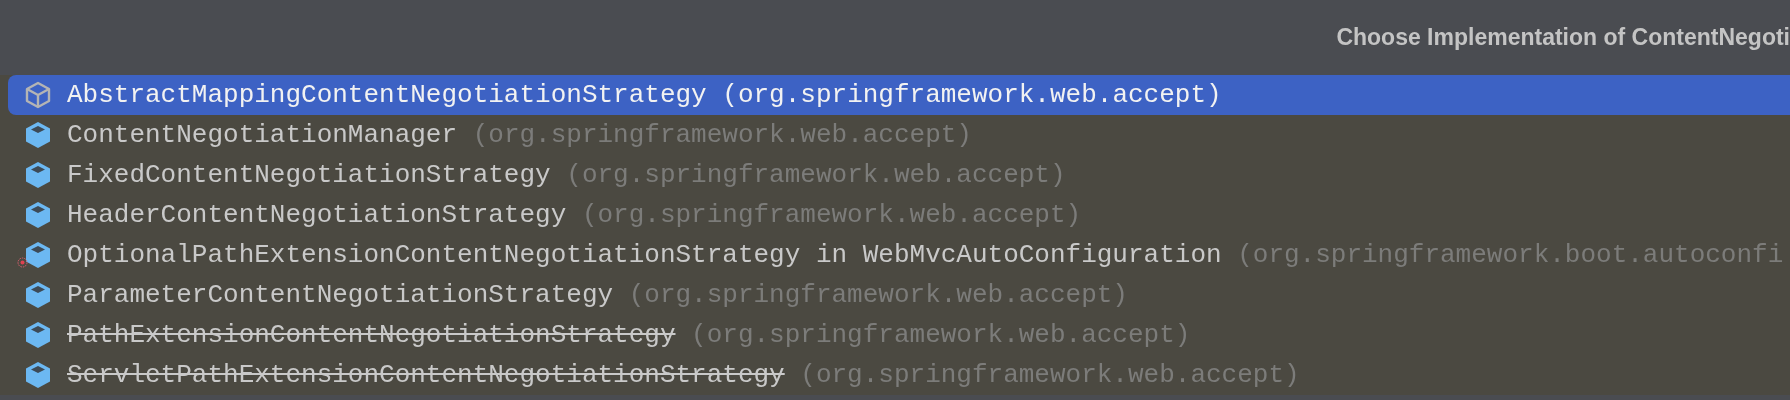 The image size is (1790, 400). I want to click on package-name: (org.springframework.boot.autoconfi, so click(1510, 255).